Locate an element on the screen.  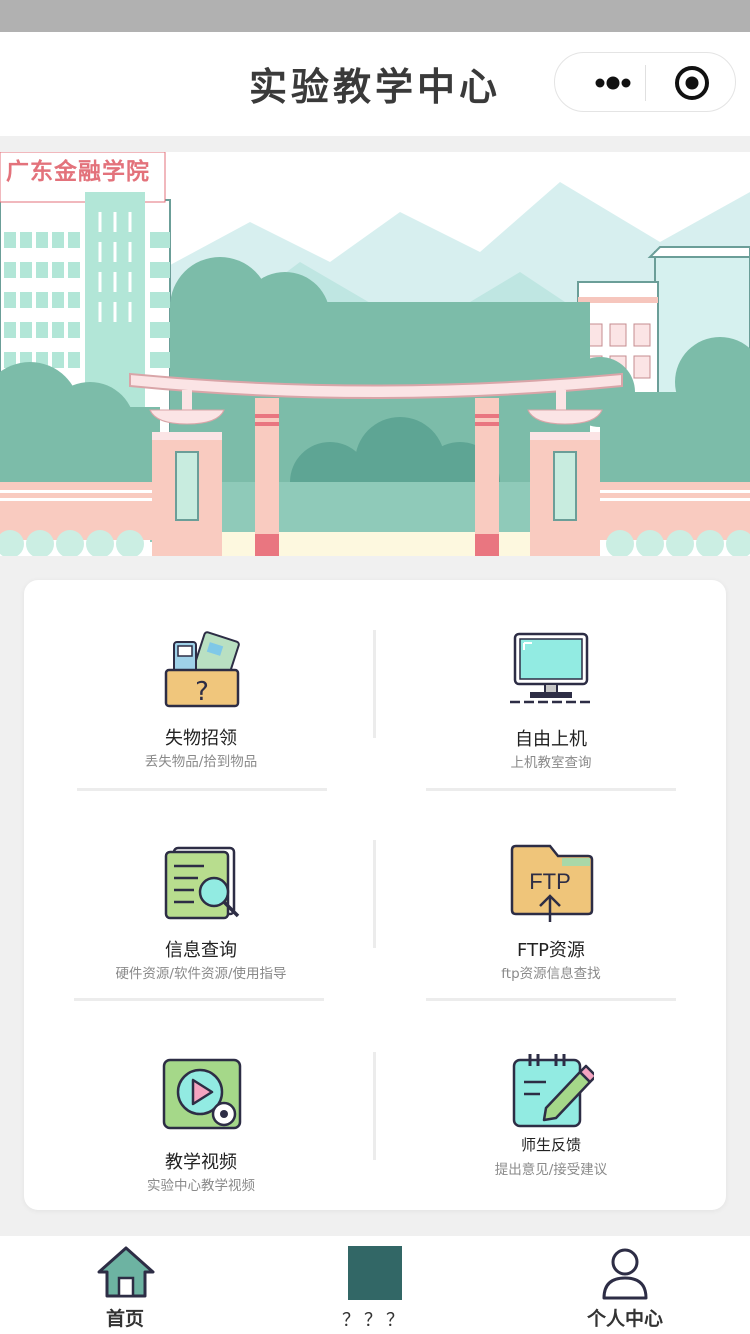
capsule-divider is located at coordinates (645, 83).